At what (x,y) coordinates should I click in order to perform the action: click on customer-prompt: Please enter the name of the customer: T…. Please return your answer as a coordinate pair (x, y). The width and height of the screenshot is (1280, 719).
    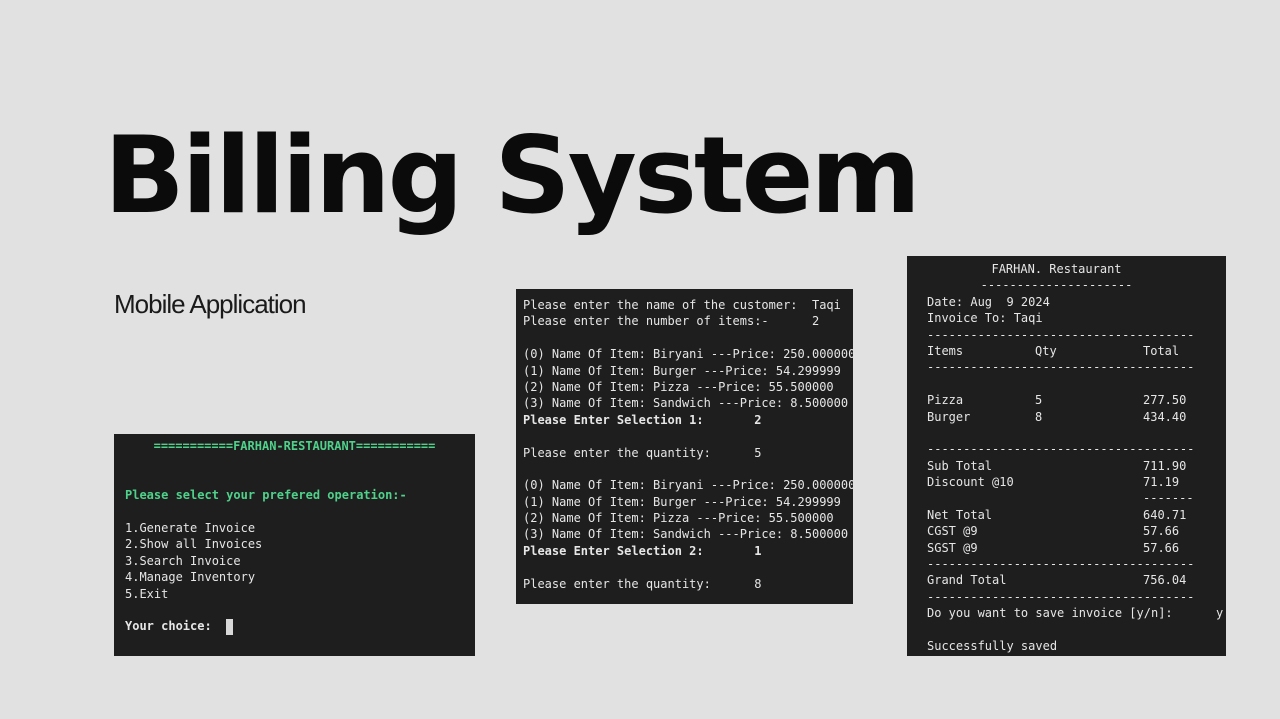
    Looking at the image, I should click on (682, 305).